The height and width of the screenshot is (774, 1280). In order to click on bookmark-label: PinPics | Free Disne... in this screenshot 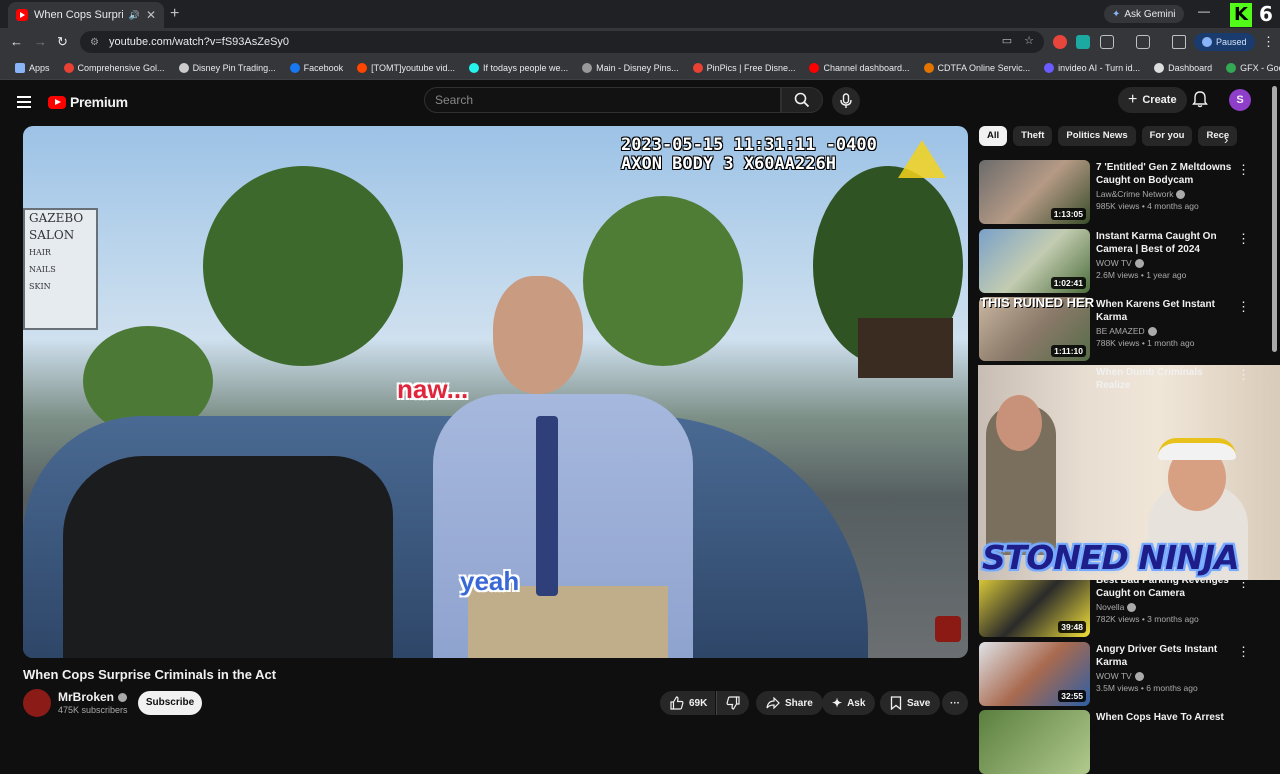, I will do `click(751, 67)`.